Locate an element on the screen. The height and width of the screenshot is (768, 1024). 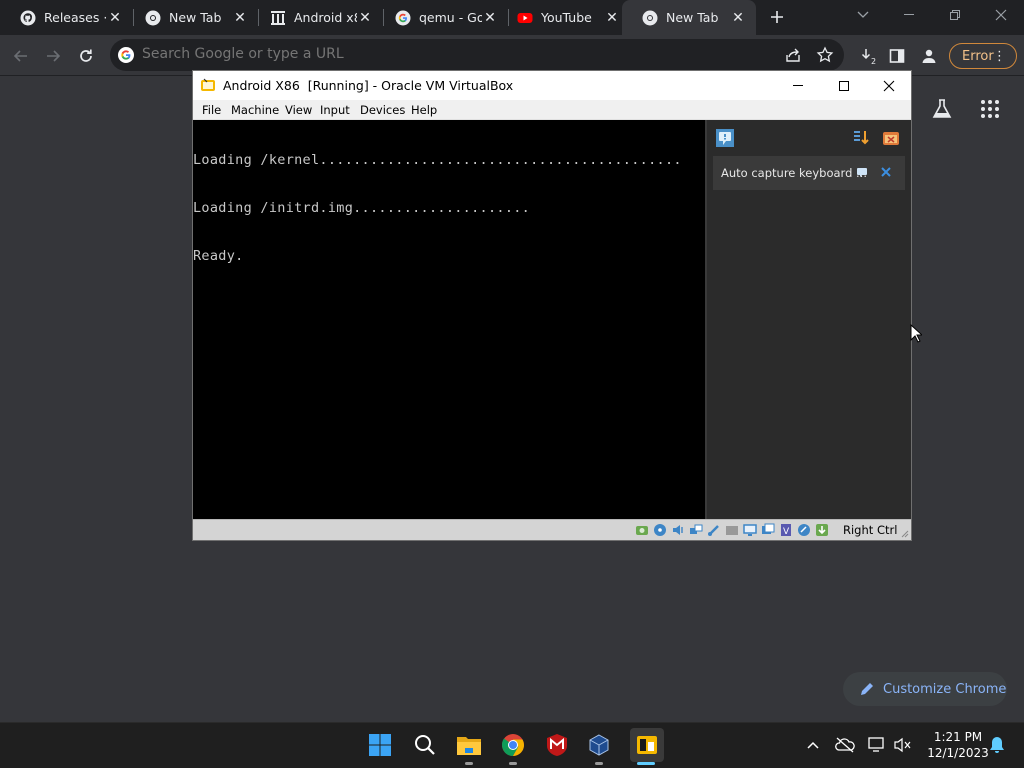
keyboard-capture-icon is located at coordinates (822, 530).